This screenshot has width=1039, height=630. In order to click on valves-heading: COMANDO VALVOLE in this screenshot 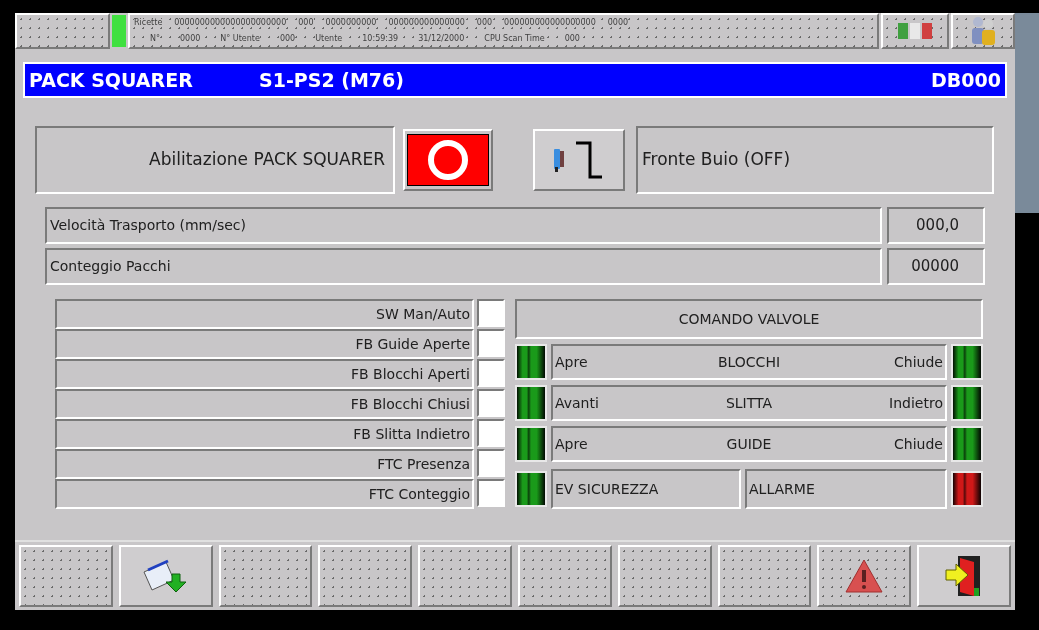, I will do `click(749, 319)`.